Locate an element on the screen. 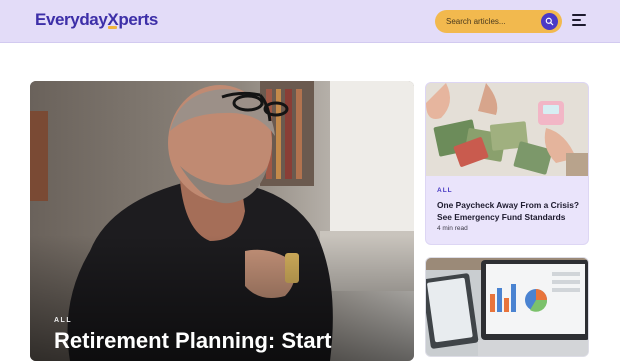  search-icon is located at coordinates (549, 21).